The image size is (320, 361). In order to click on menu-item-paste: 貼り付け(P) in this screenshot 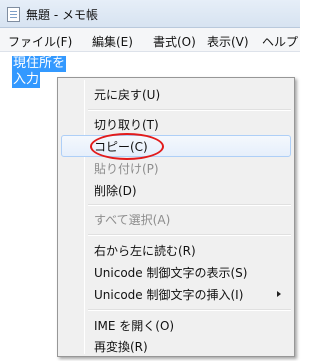, I will do `click(176, 168)`.